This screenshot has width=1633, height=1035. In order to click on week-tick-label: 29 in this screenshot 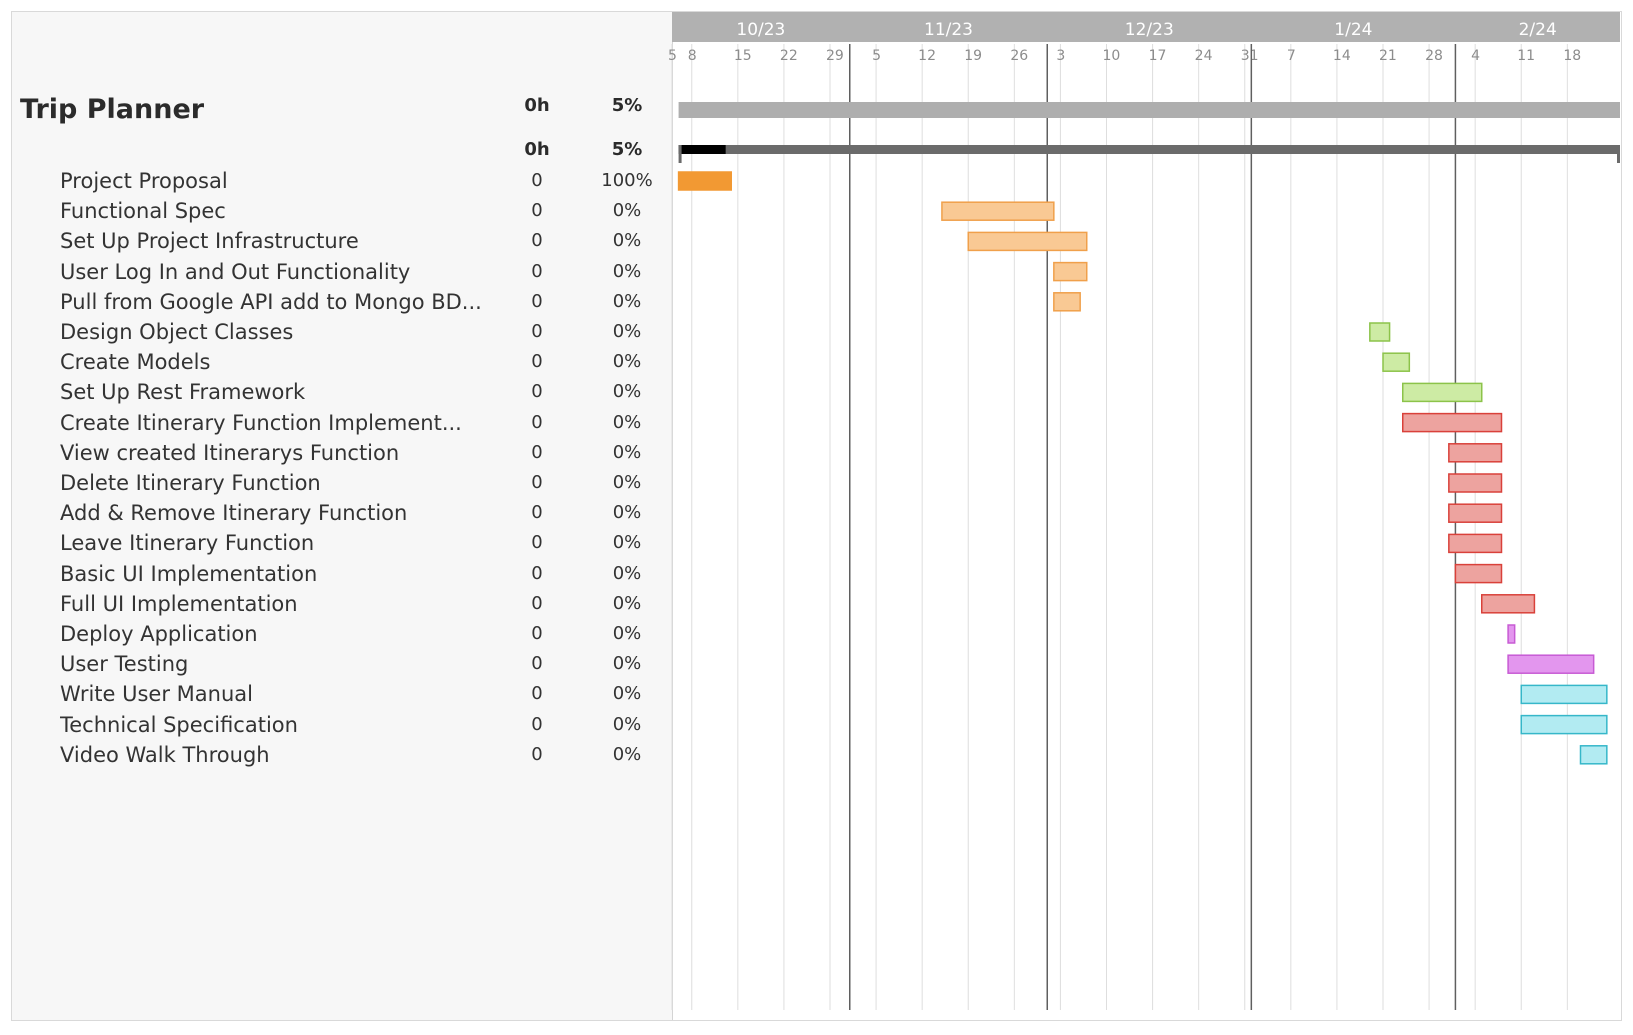, I will do `click(835, 56)`.